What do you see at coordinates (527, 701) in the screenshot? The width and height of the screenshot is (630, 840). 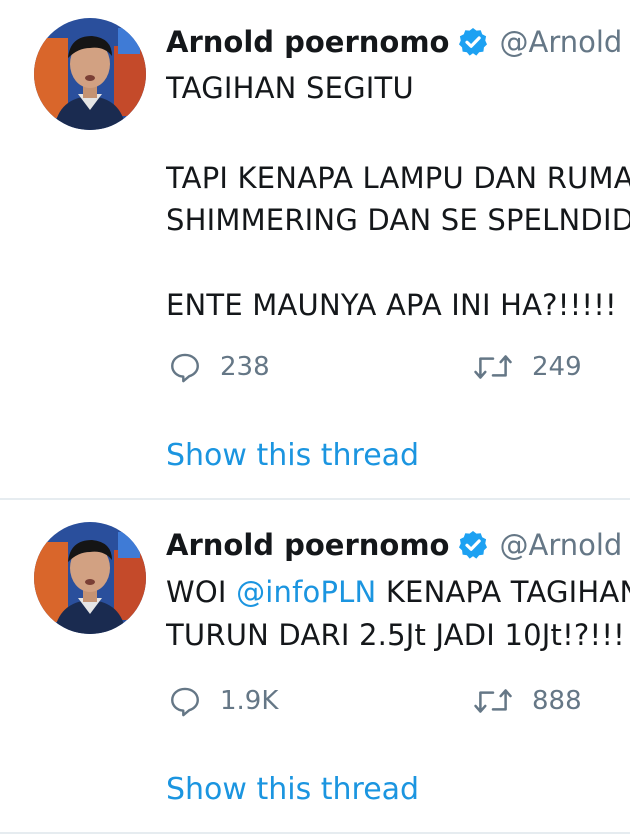 I see `retweet-button: 888` at bounding box center [527, 701].